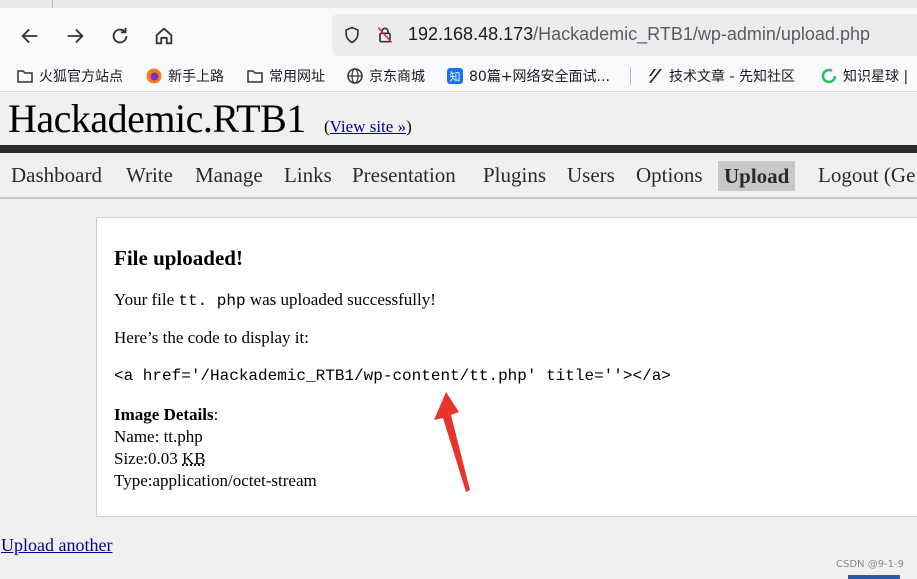  I want to click on tab-strip, so click(458, 4).